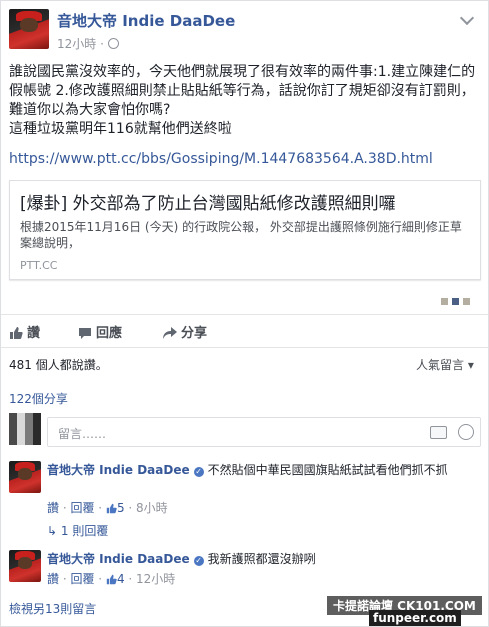  I want to click on comment-time: 8小時, so click(152, 508).